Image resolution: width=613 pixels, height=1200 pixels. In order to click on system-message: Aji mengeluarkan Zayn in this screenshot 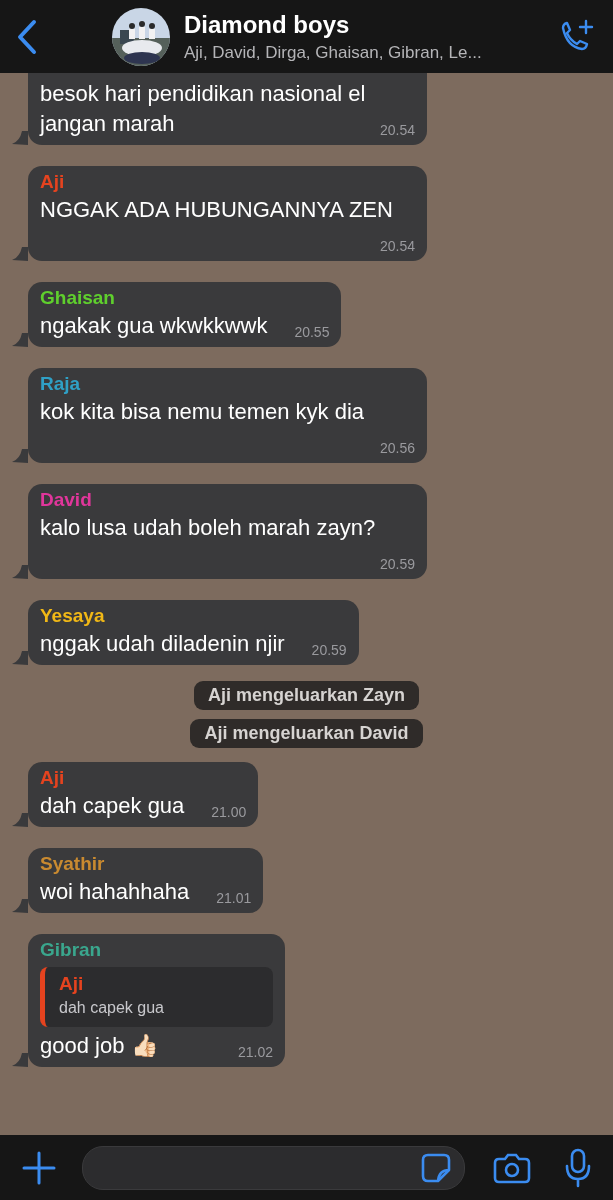, I will do `click(306, 695)`.